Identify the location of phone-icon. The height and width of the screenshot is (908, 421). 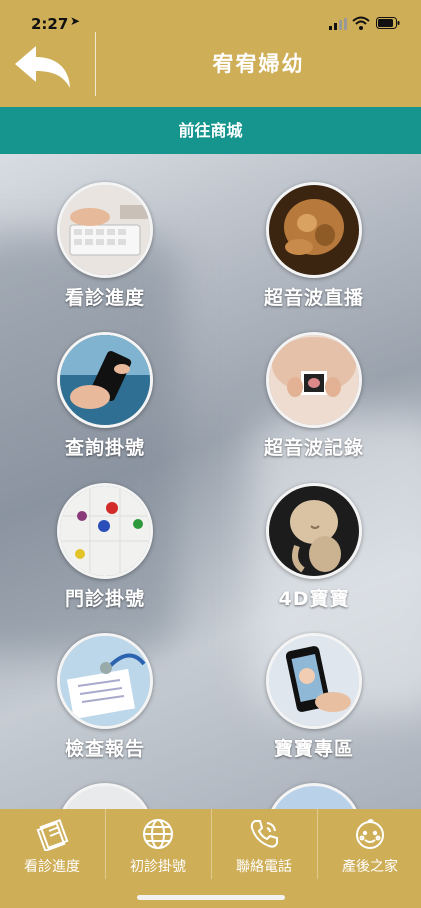
(264, 834).